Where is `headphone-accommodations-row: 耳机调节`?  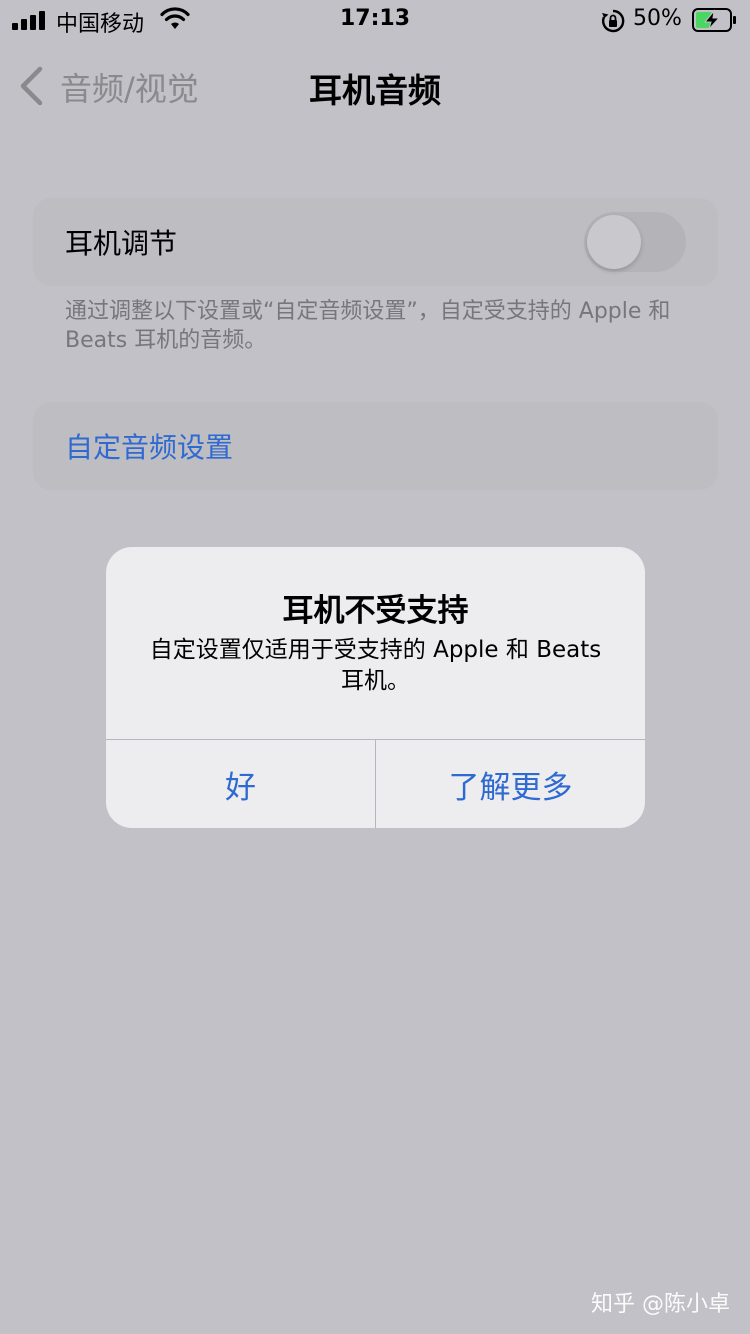
headphone-accommodations-row: 耳机调节 is located at coordinates (375, 242).